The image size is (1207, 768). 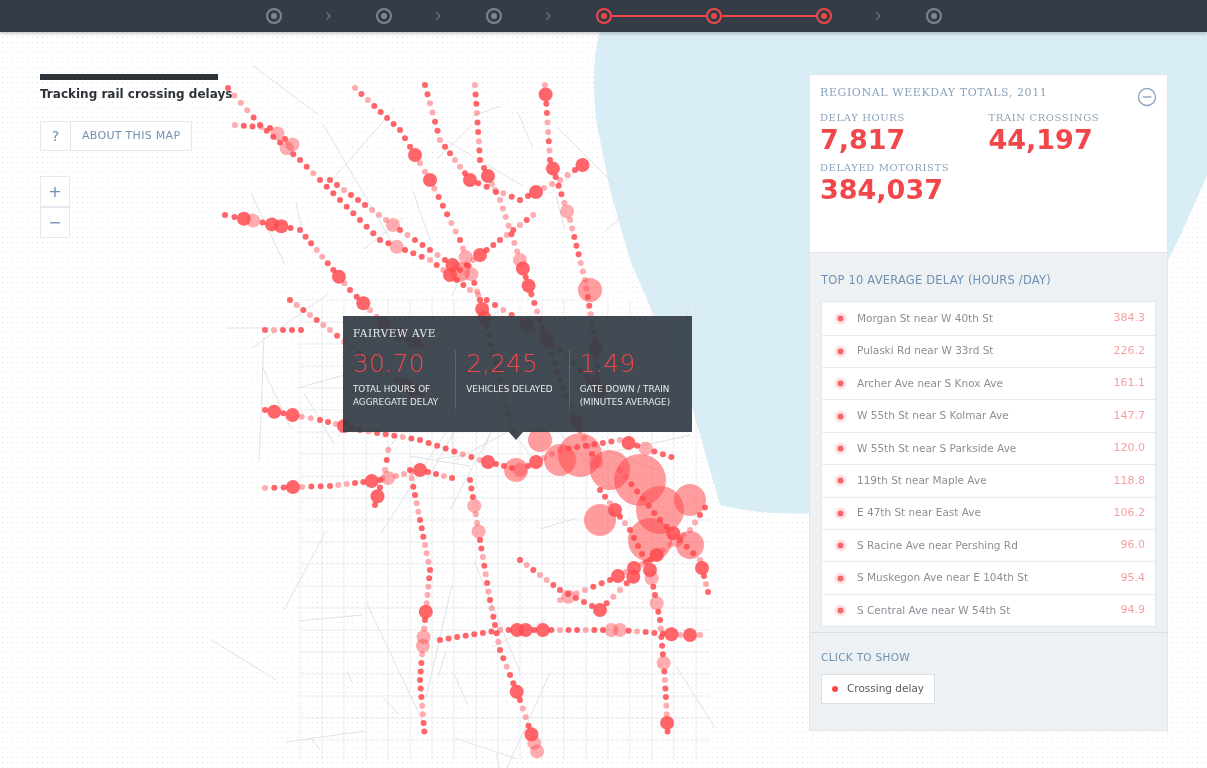 What do you see at coordinates (936, 280) in the screenshot?
I see `list-heading: TOP 10 AVERAGE DELAY (HOURS /DAY)` at bounding box center [936, 280].